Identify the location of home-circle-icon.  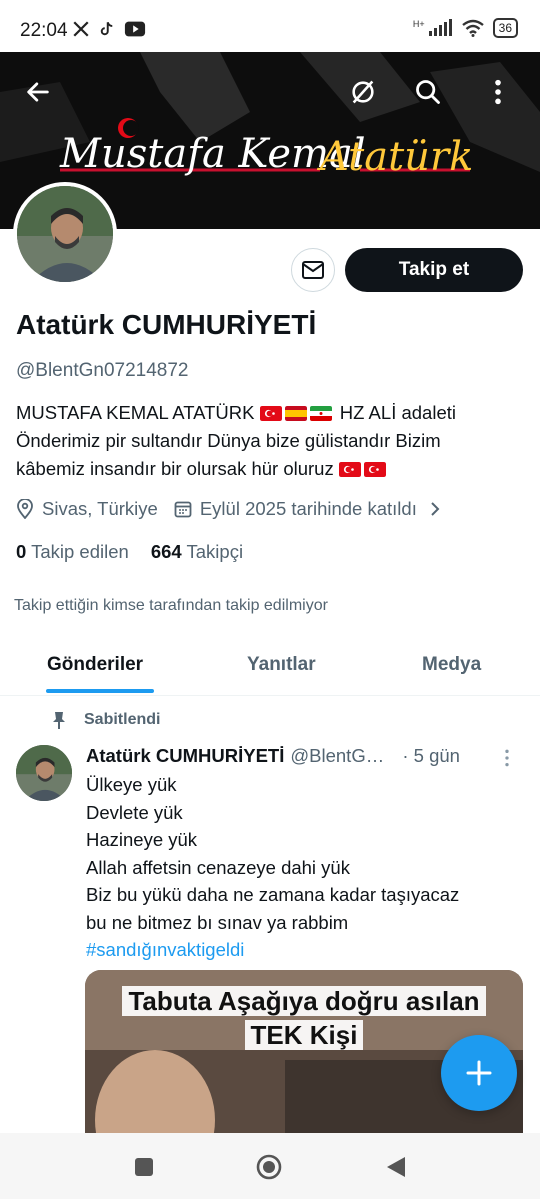
(269, 1167).